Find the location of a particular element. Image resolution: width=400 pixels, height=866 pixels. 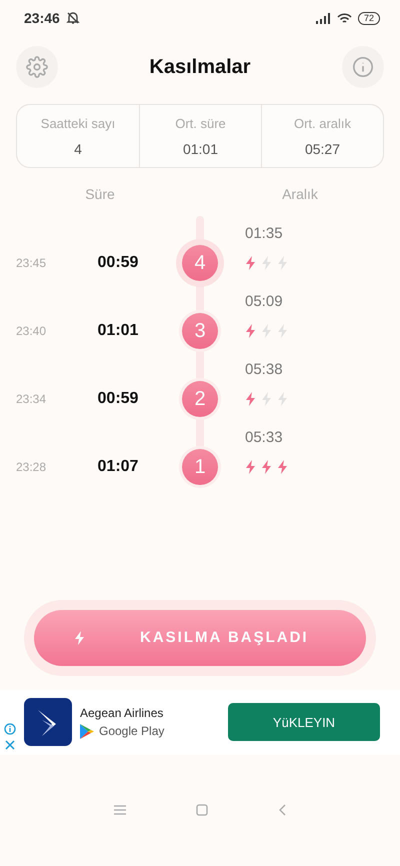

wifi-icon is located at coordinates (344, 18).